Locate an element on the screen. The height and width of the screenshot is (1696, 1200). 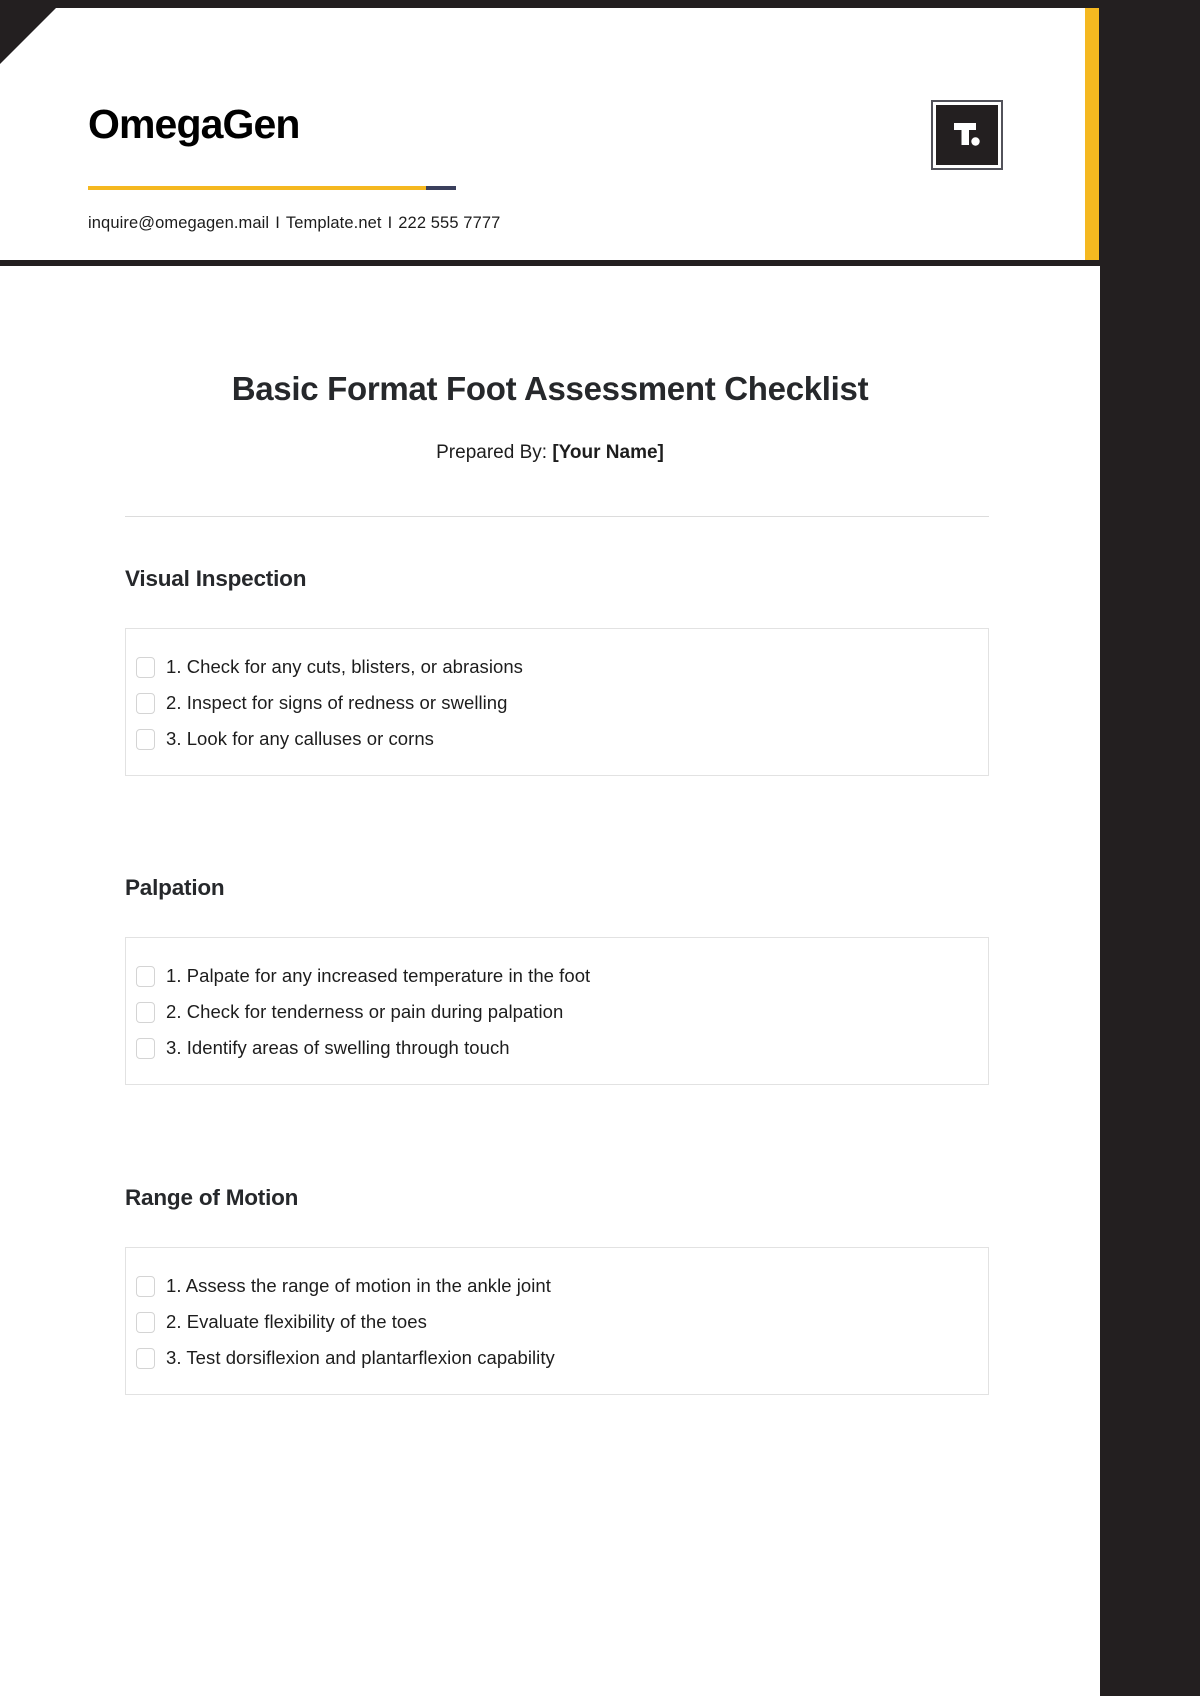
header-accent-bar is located at coordinates (1092, 134).